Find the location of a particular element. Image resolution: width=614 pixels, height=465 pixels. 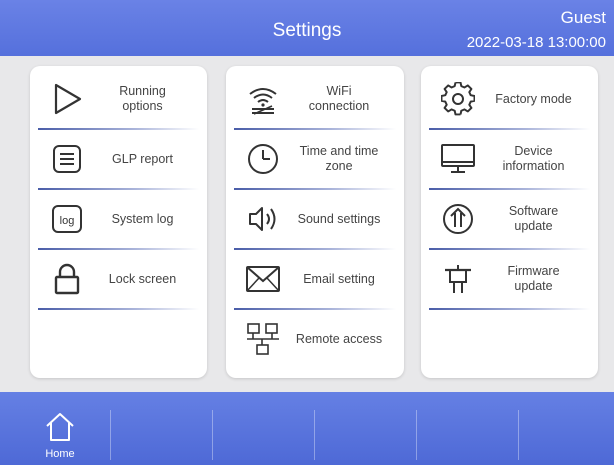

menu-item-wifi-connection: WiFi connection is located at coordinates (315, 102).